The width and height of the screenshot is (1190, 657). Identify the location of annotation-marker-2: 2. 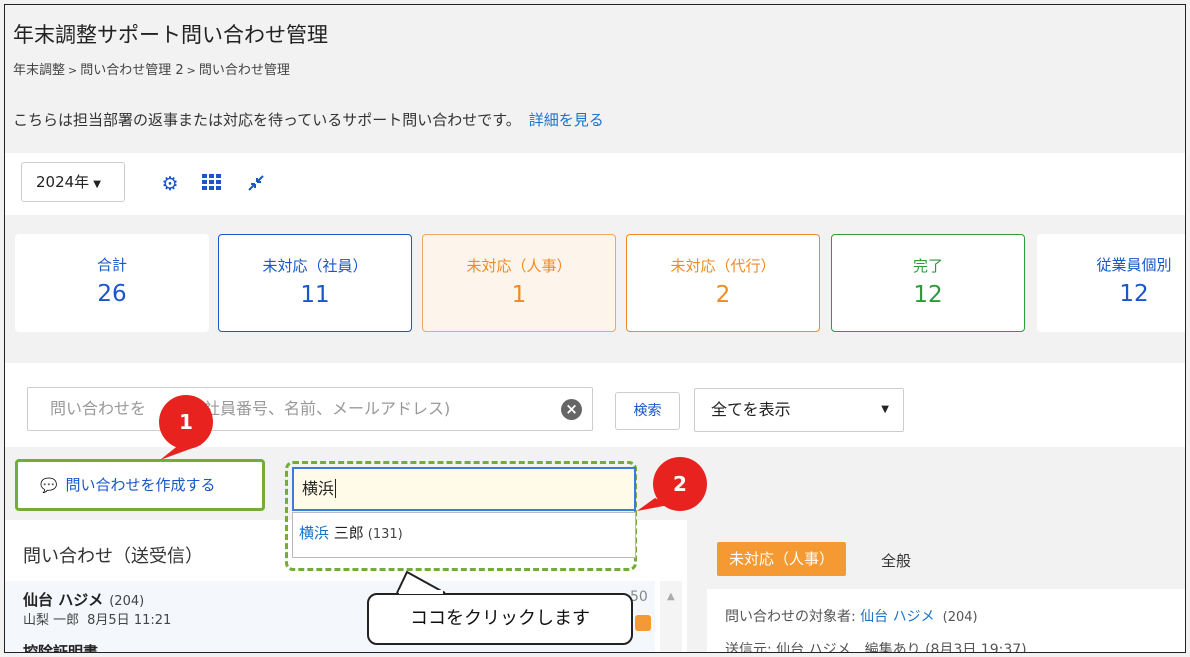
(680, 484).